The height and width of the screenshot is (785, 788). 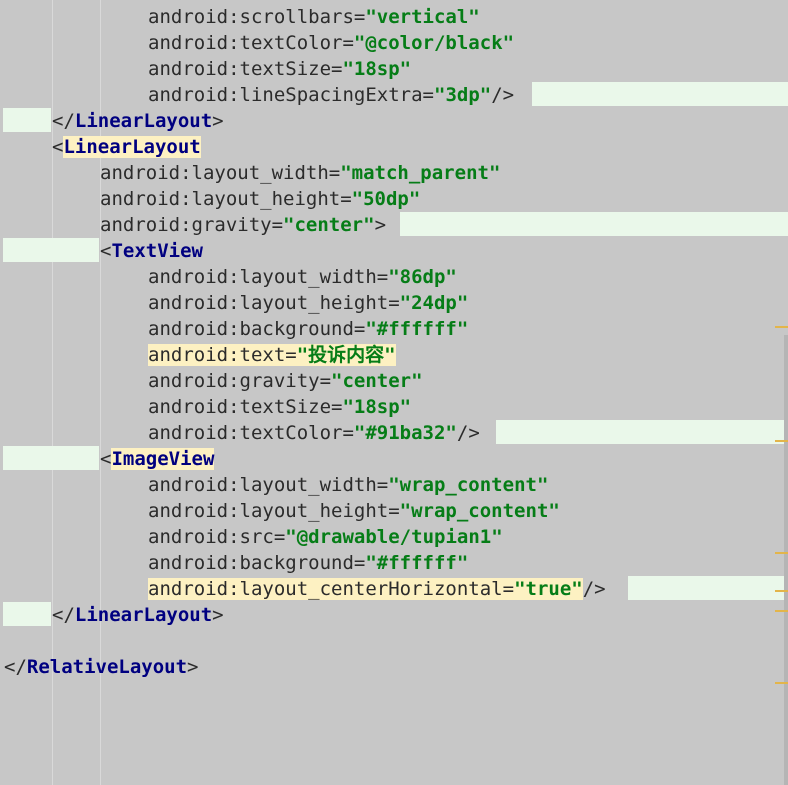 What do you see at coordinates (434, 43) in the screenshot?
I see `attribute-value: "@color/black"` at bounding box center [434, 43].